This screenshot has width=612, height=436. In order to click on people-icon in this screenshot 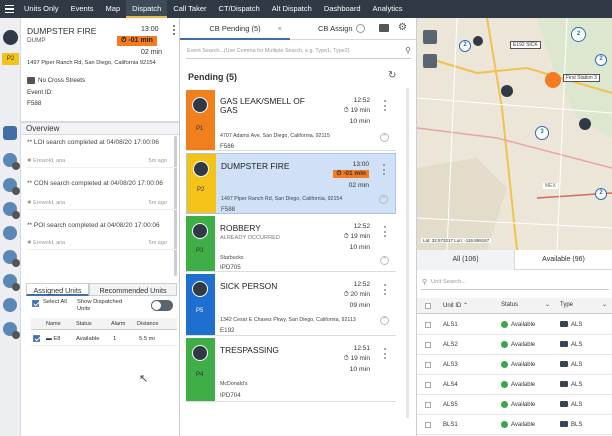, I will do `click(11, 210)`.